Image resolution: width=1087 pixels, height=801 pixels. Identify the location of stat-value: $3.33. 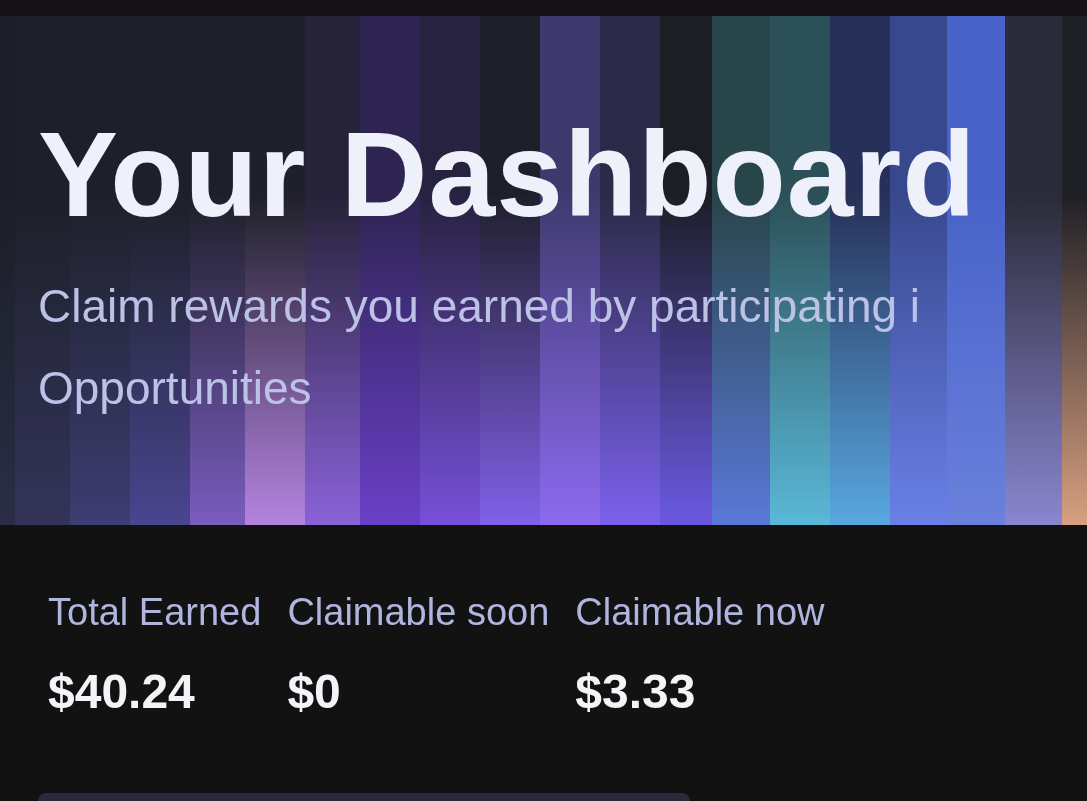
(636, 692).